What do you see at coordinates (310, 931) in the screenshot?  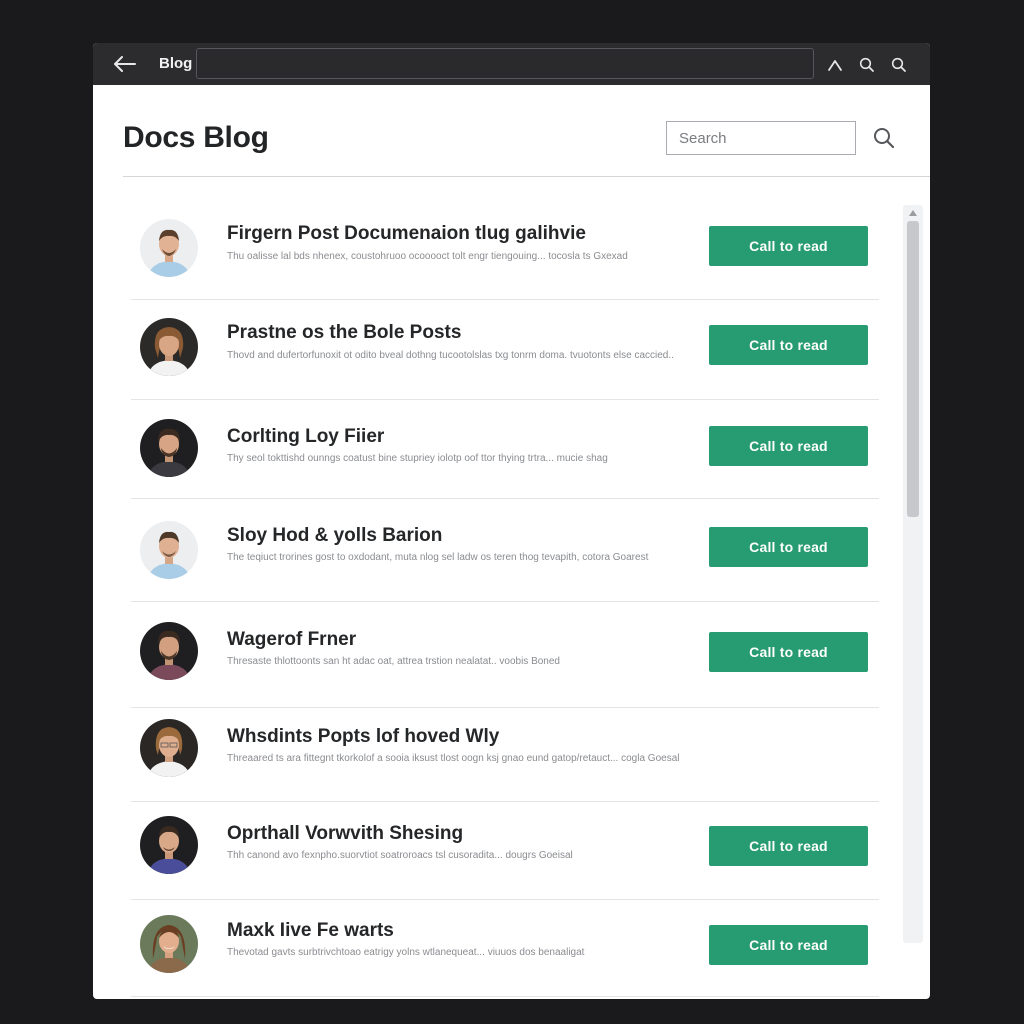 I see `post-title: Maxk Iive Fe warts` at bounding box center [310, 931].